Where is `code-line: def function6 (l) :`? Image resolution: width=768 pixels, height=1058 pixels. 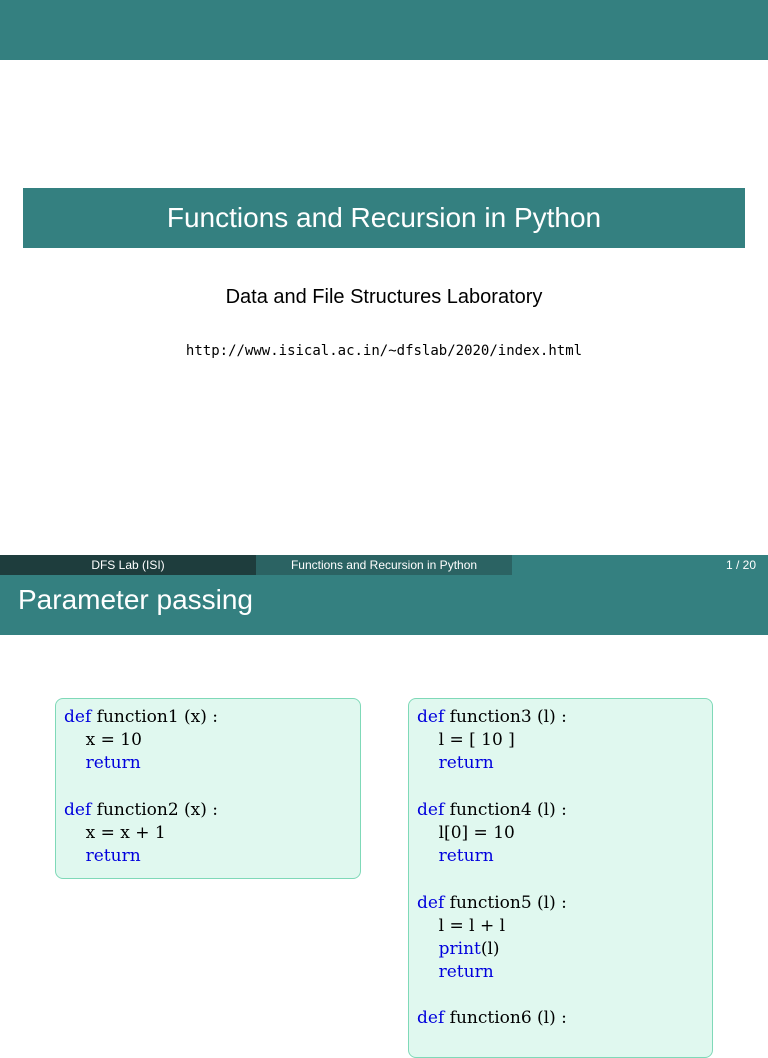
code-line: def function6 (l) : is located at coordinates (560, 1018).